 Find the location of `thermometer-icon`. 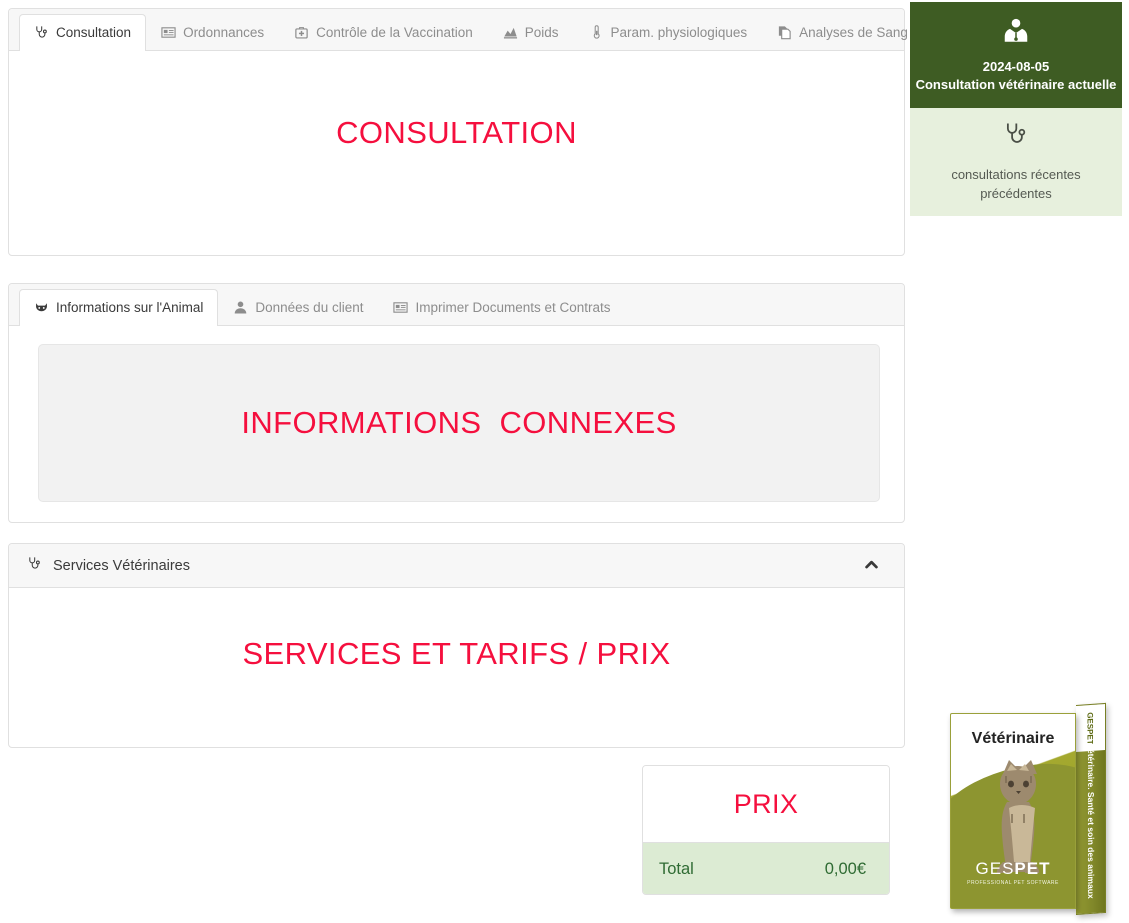

thermometer-icon is located at coordinates (596, 32).